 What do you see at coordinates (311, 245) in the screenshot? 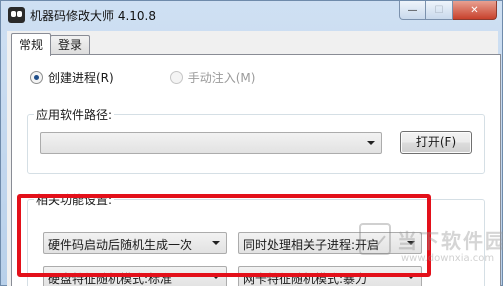
I see `process-handling-value: 同时处理相关子进程:开启` at bounding box center [311, 245].